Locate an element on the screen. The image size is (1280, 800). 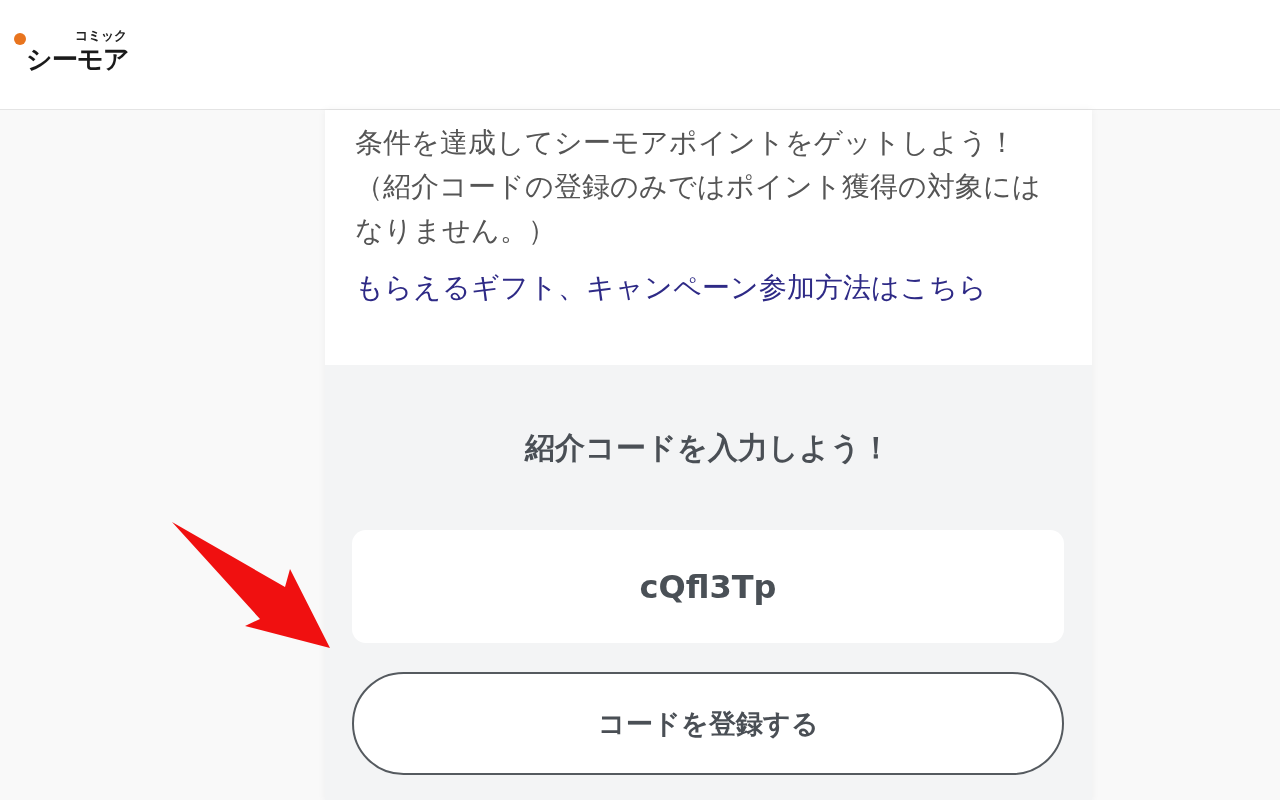
dot-icon is located at coordinates (20, 39).